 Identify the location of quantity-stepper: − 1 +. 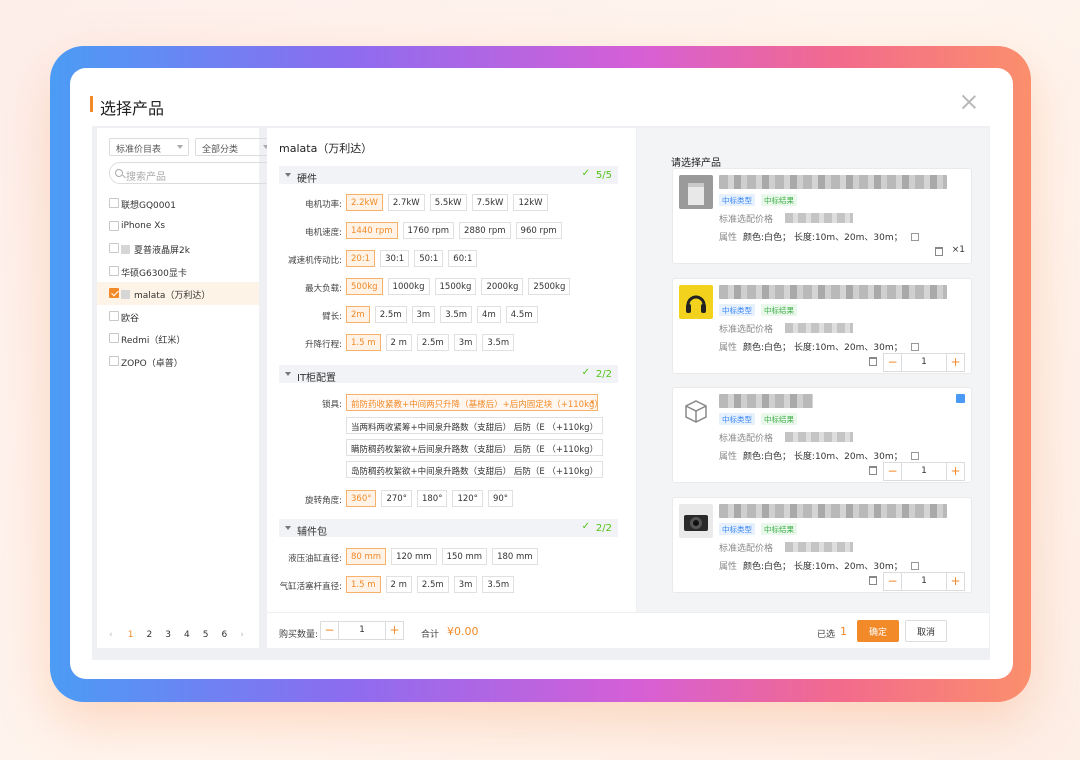
(362, 630).